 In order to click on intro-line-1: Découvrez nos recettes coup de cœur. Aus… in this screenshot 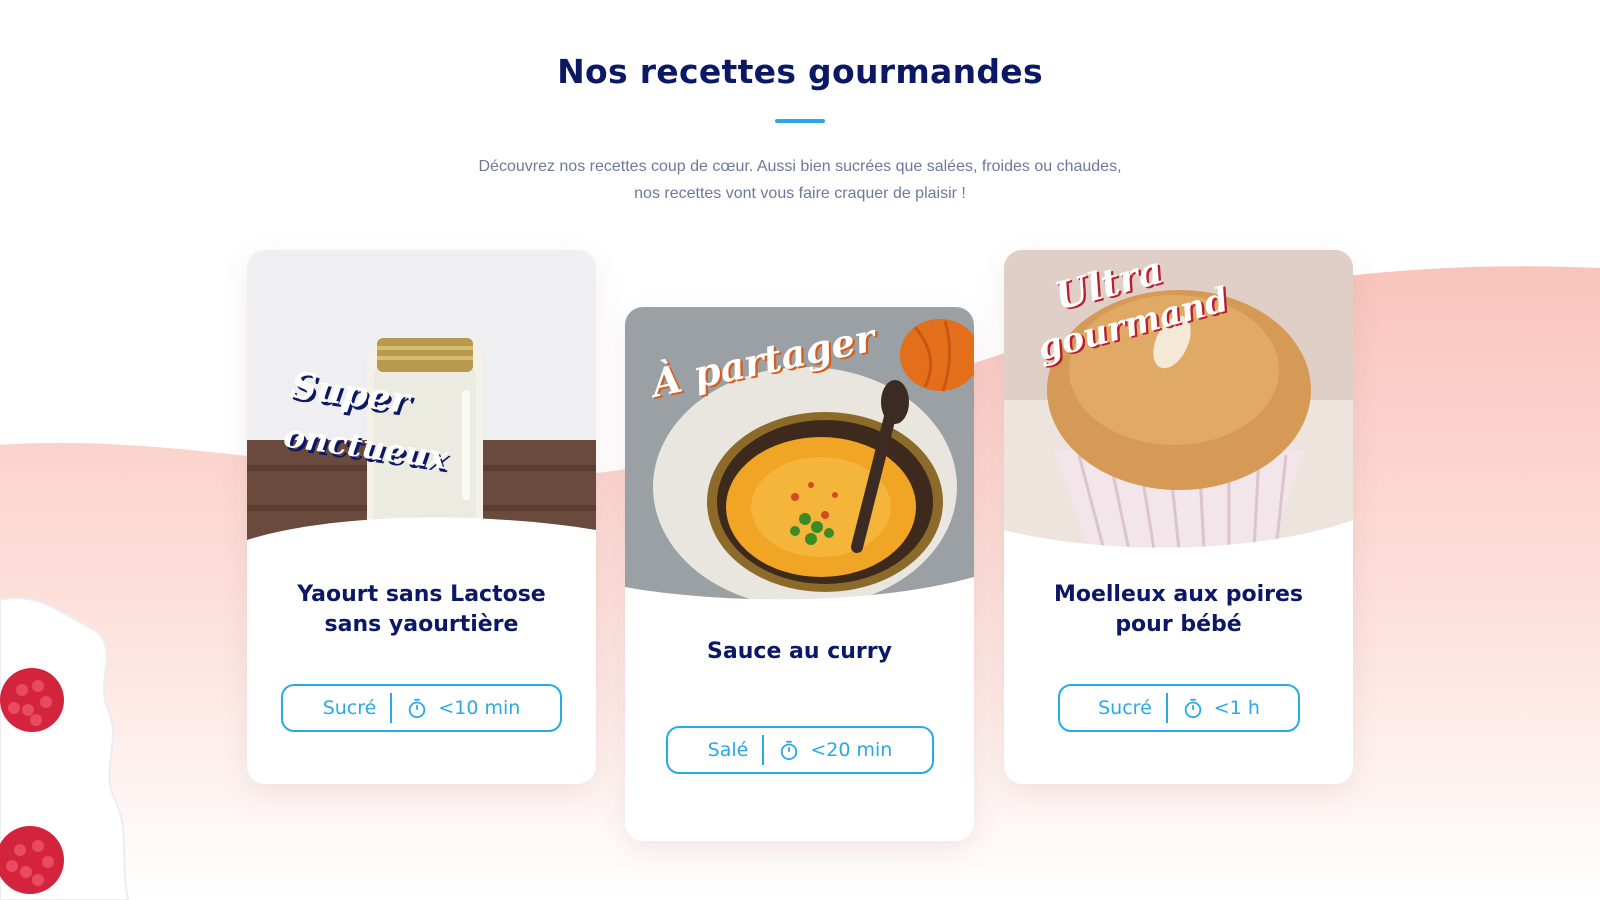, I will do `click(800, 166)`.